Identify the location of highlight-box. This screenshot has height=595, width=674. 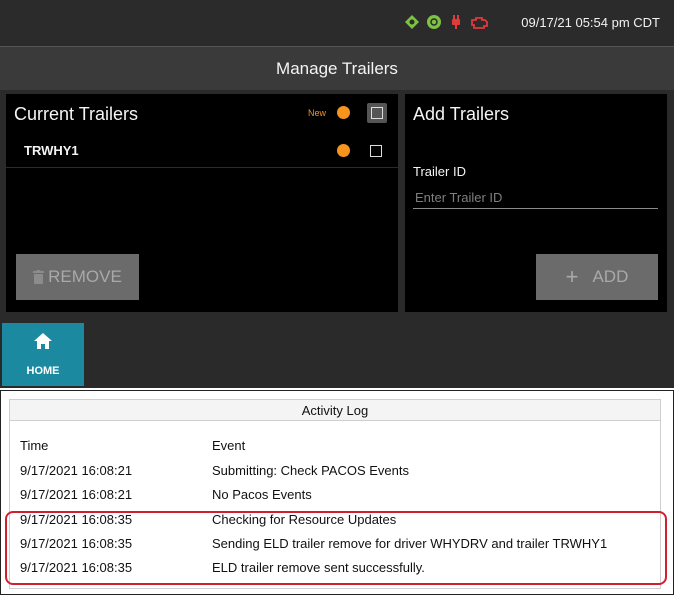
(336, 548).